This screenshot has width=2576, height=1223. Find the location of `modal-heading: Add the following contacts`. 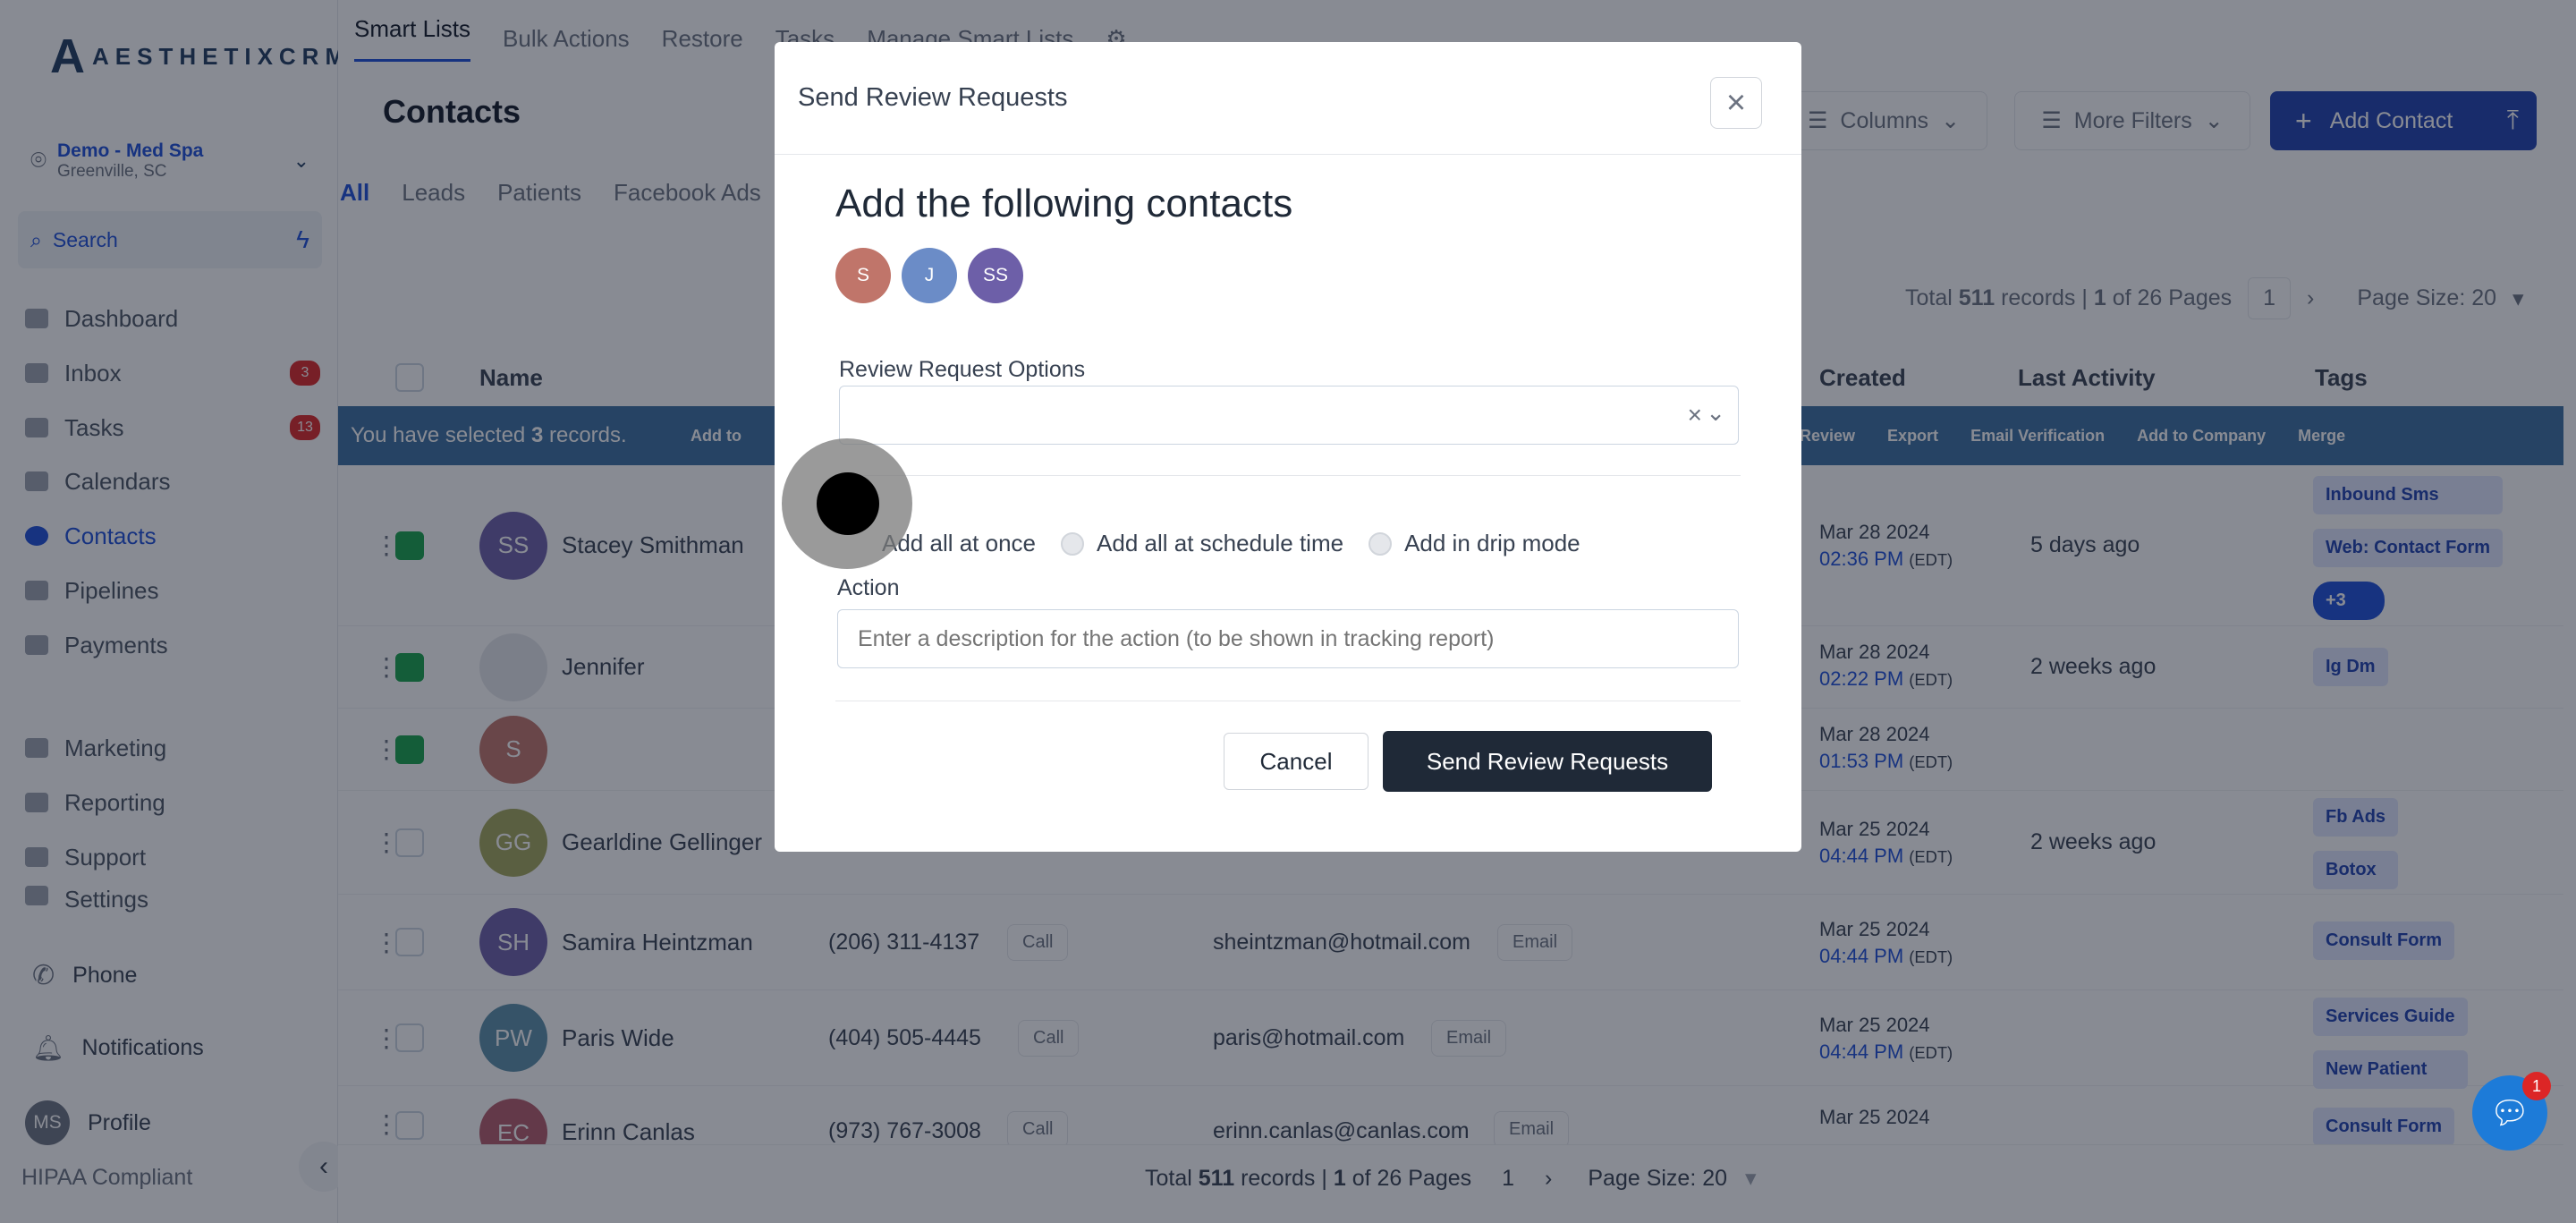

modal-heading: Add the following contacts is located at coordinates (1064, 203).